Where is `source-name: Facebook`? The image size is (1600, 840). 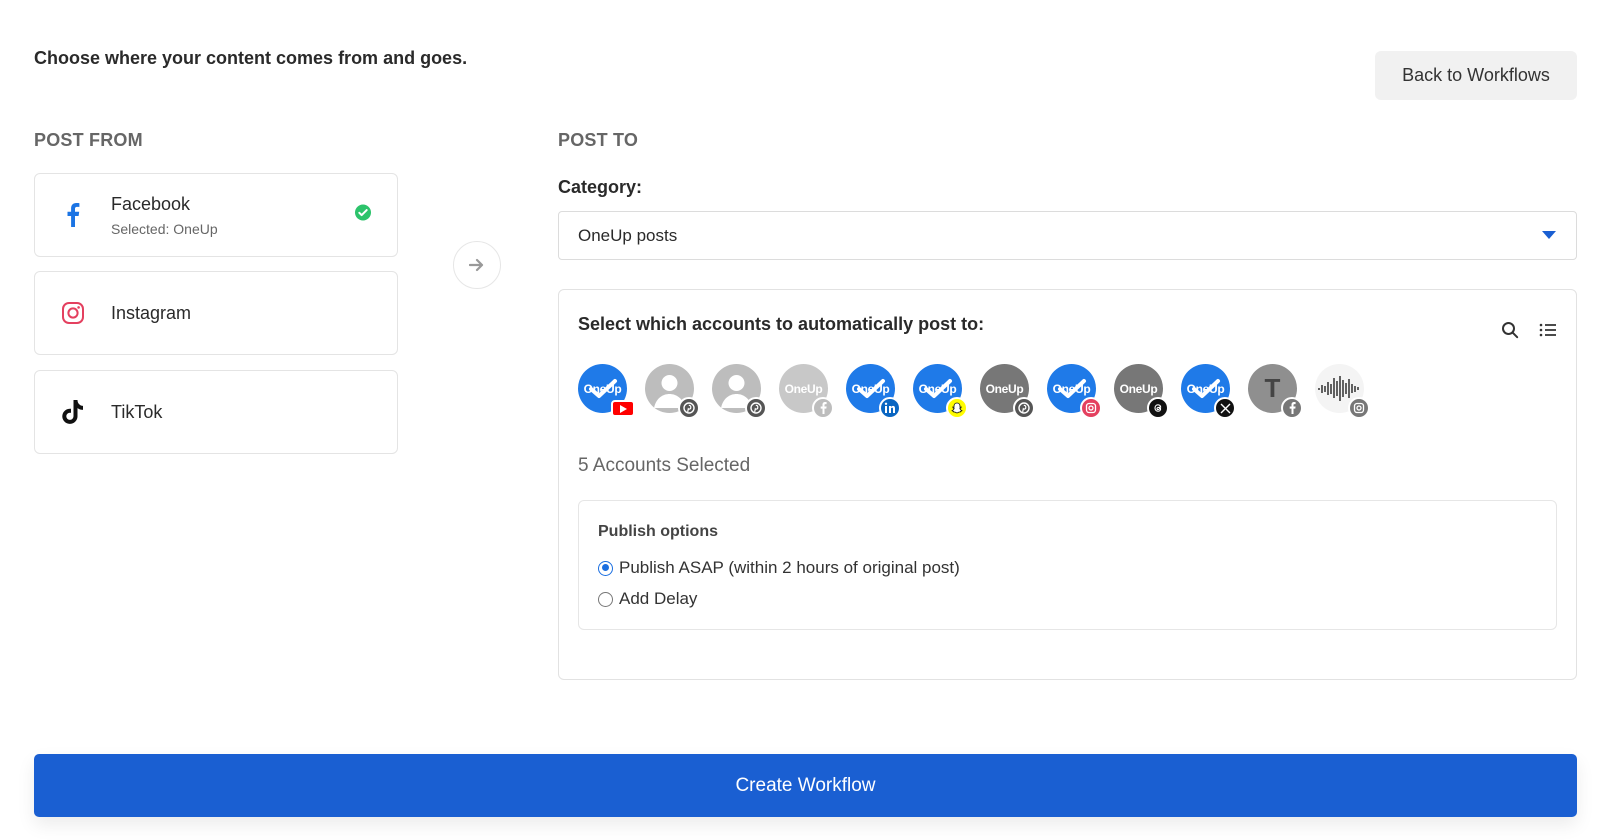
source-name: Facebook is located at coordinates (151, 203).